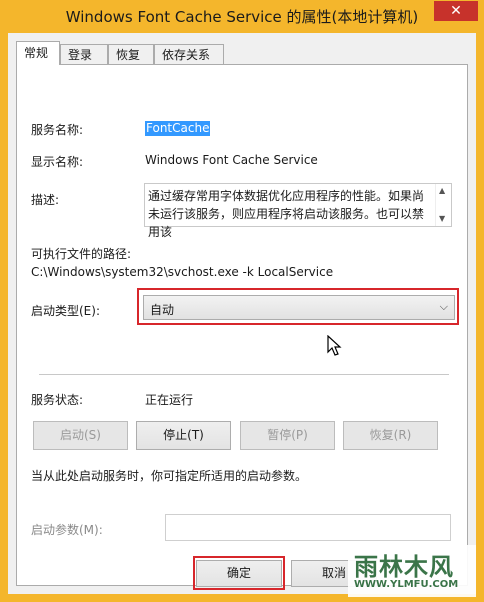 This screenshot has height=602, width=484. I want to click on tab-general: 常规, so click(38, 53).